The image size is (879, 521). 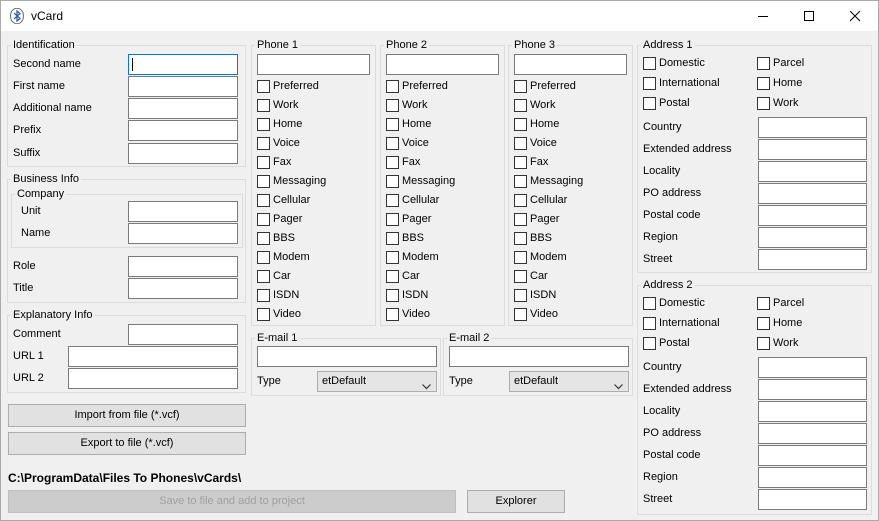 What do you see at coordinates (392, 124) in the screenshot?
I see `phone2-home-checkbox-box` at bounding box center [392, 124].